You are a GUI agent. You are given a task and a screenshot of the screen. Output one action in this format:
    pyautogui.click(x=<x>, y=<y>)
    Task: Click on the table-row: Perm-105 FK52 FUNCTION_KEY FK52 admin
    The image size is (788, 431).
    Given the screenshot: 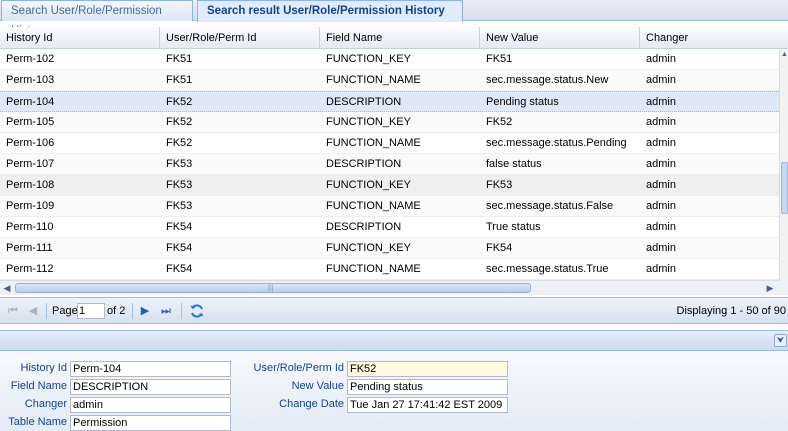 What is the action you would take?
    pyautogui.click(x=389, y=122)
    